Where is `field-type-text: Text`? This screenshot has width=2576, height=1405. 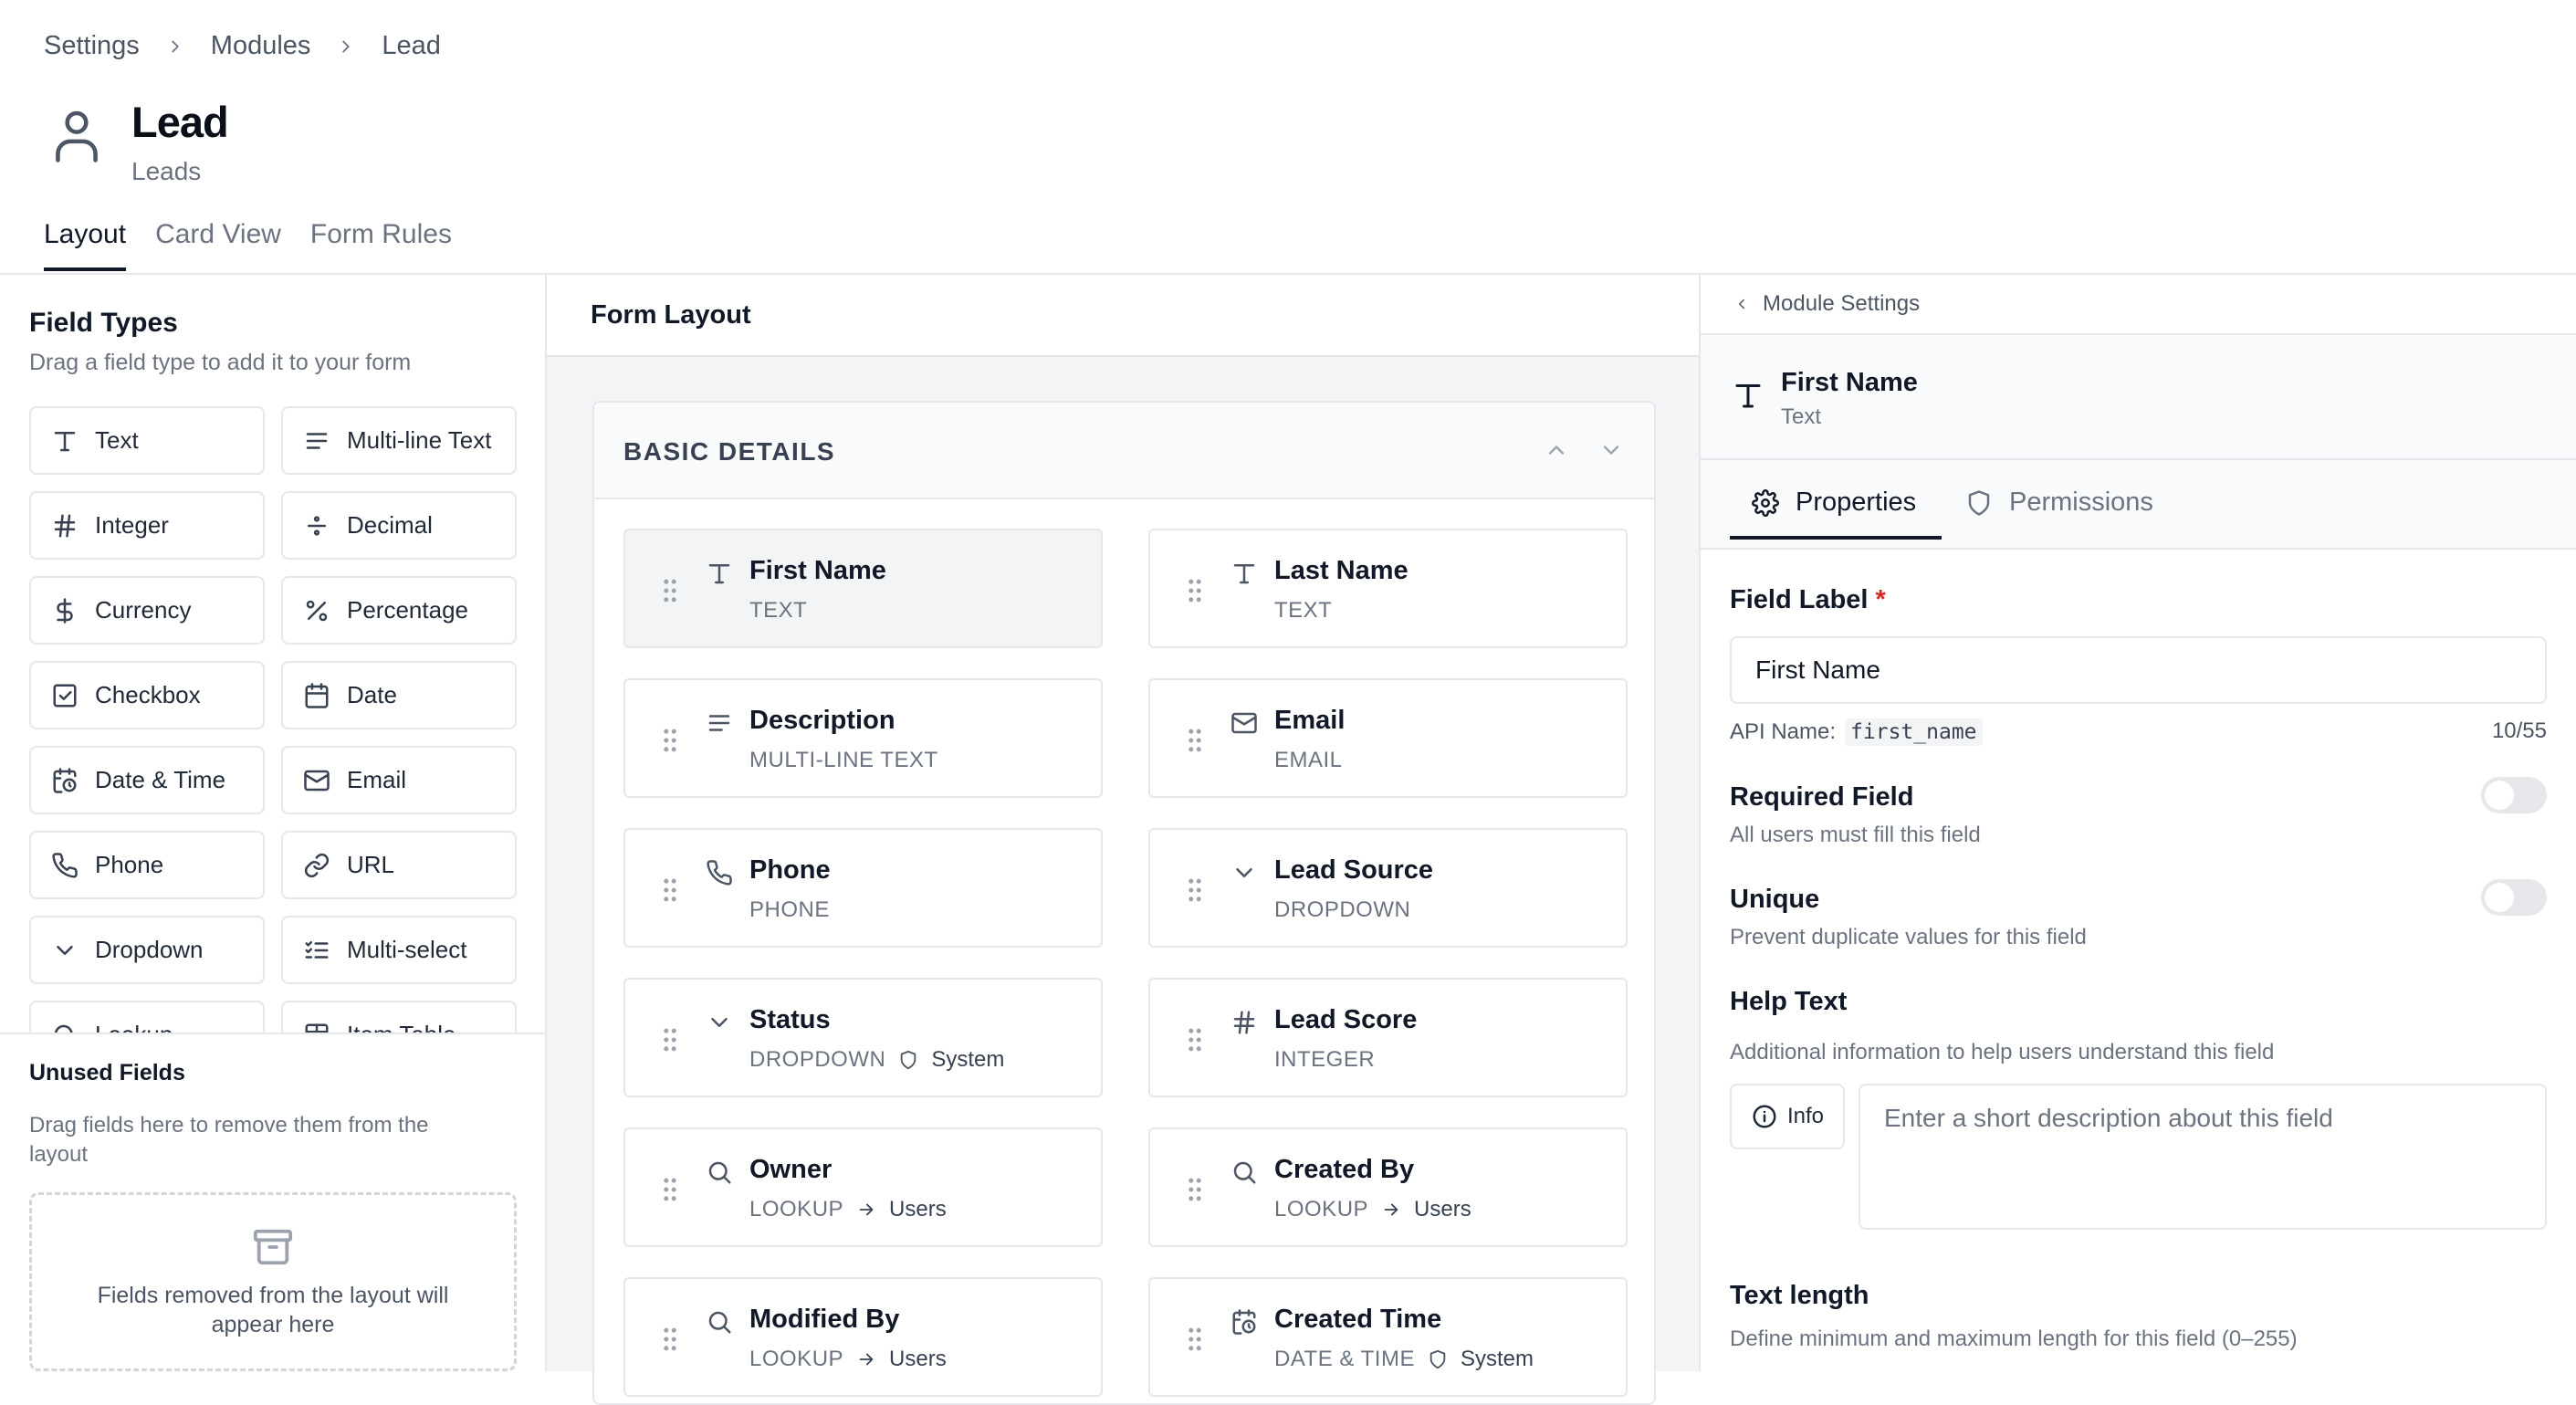 field-type-text: Text is located at coordinates (147, 441).